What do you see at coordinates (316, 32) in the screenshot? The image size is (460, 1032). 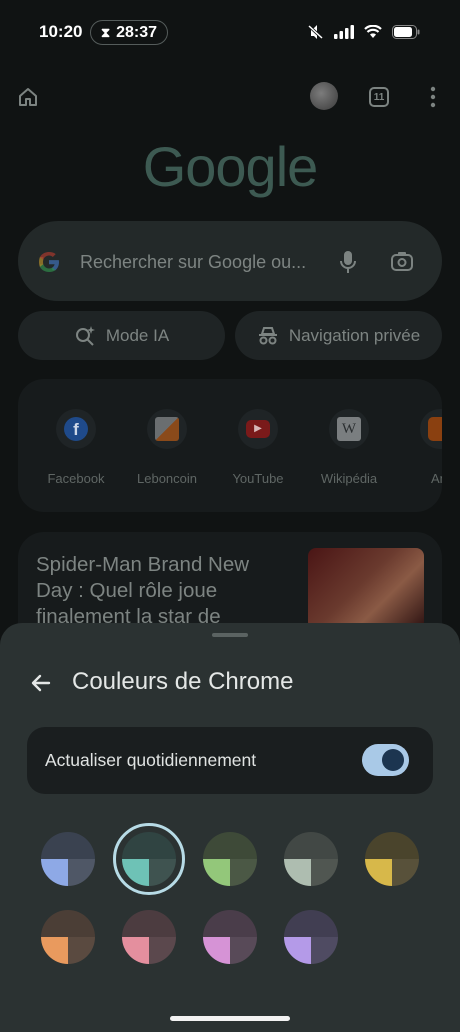 I see `mute-icon` at bounding box center [316, 32].